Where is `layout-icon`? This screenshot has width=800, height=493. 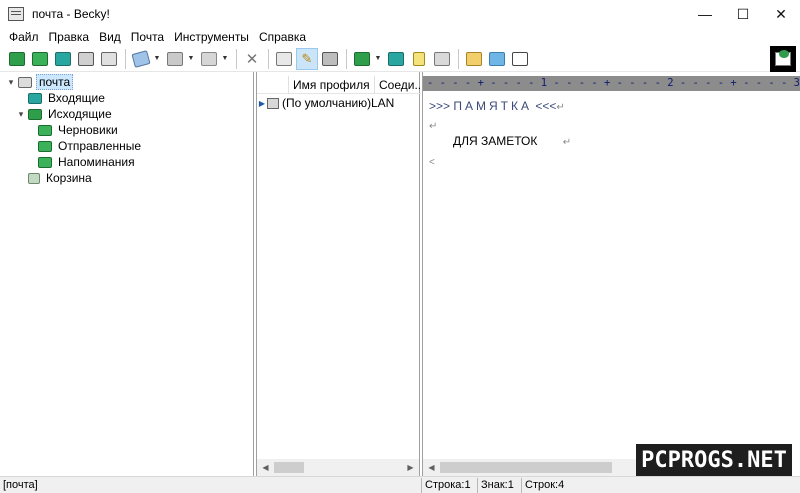 layout-icon is located at coordinates (520, 59).